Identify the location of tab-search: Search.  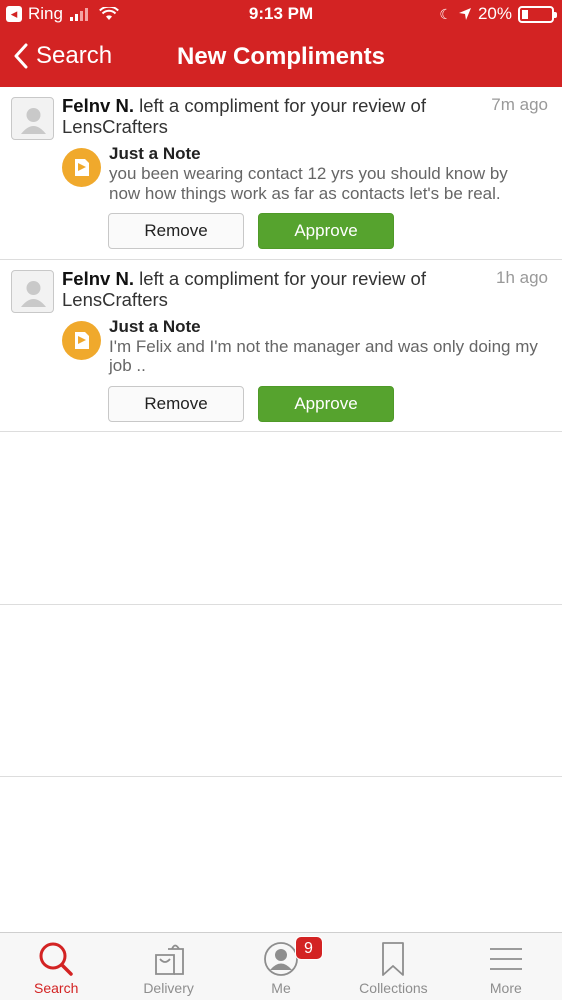
(56, 966).